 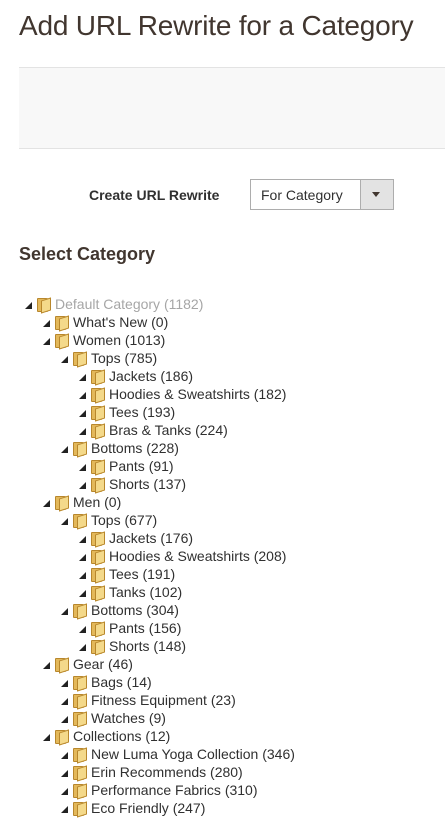 I want to click on tree-node-label: Shorts (137), so click(x=147, y=484).